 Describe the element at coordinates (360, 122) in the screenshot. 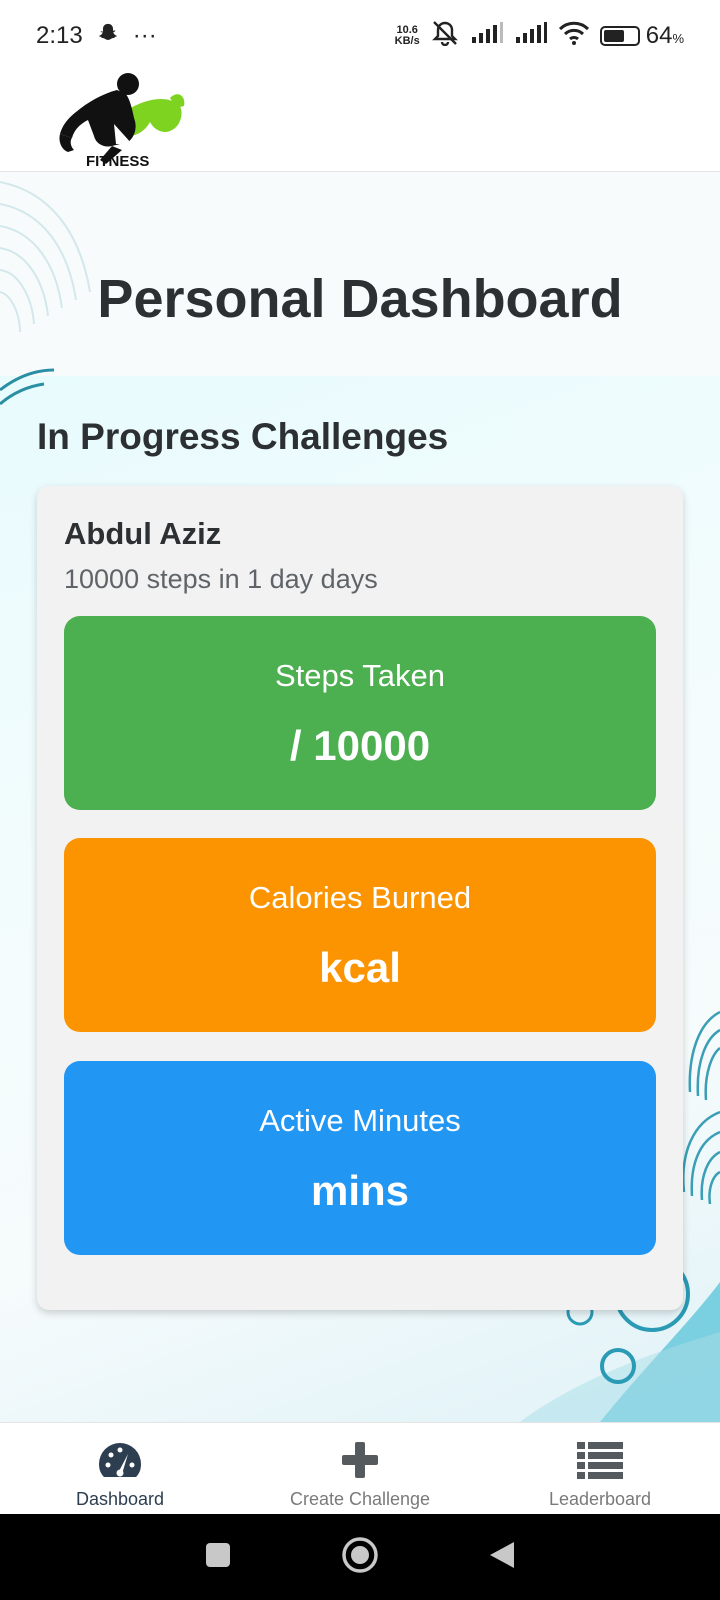

I see `app-header: FITNESS` at that location.